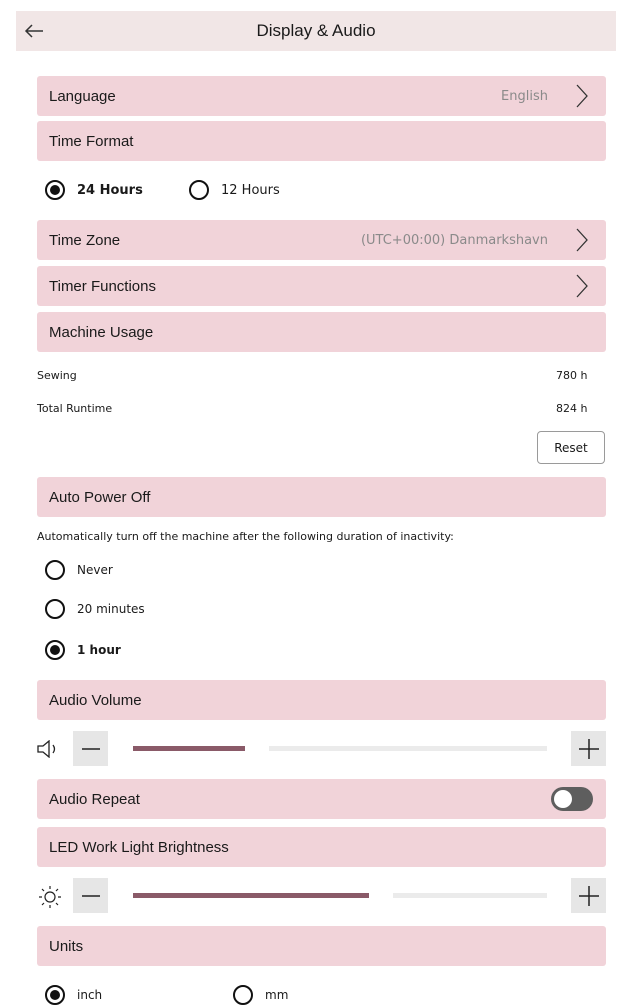 This screenshot has height=1007, width=633. Describe the element at coordinates (321, 700) in the screenshot. I see `audio-volume-header: Audio Volume` at that location.